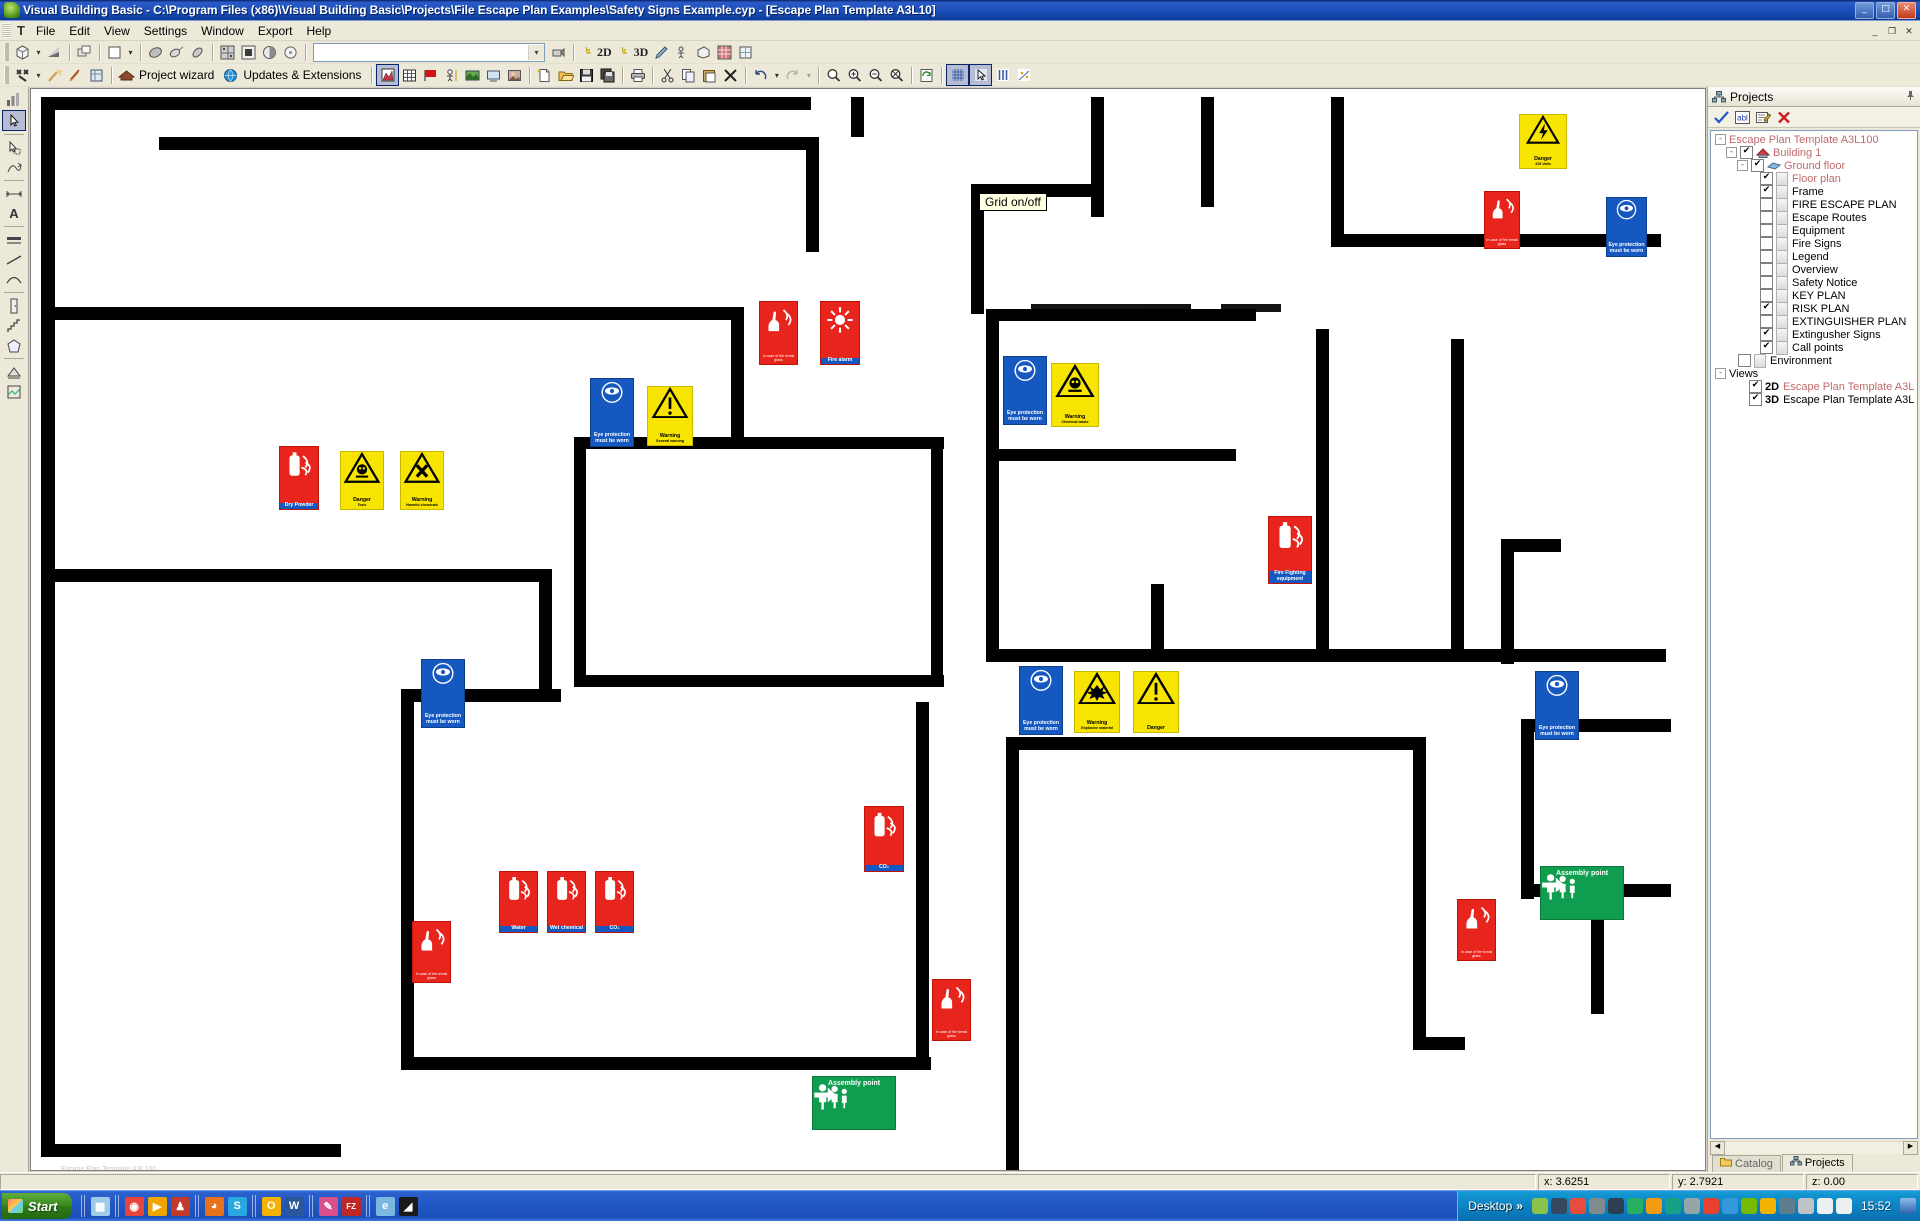 Image resolution: width=1920 pixels, height=1221 pixels. Describe the element at coordinates (1814, 334) in the screenshot. I see `tree-item-extingusher-signs: ✔ Extingusher Signs` at that location.